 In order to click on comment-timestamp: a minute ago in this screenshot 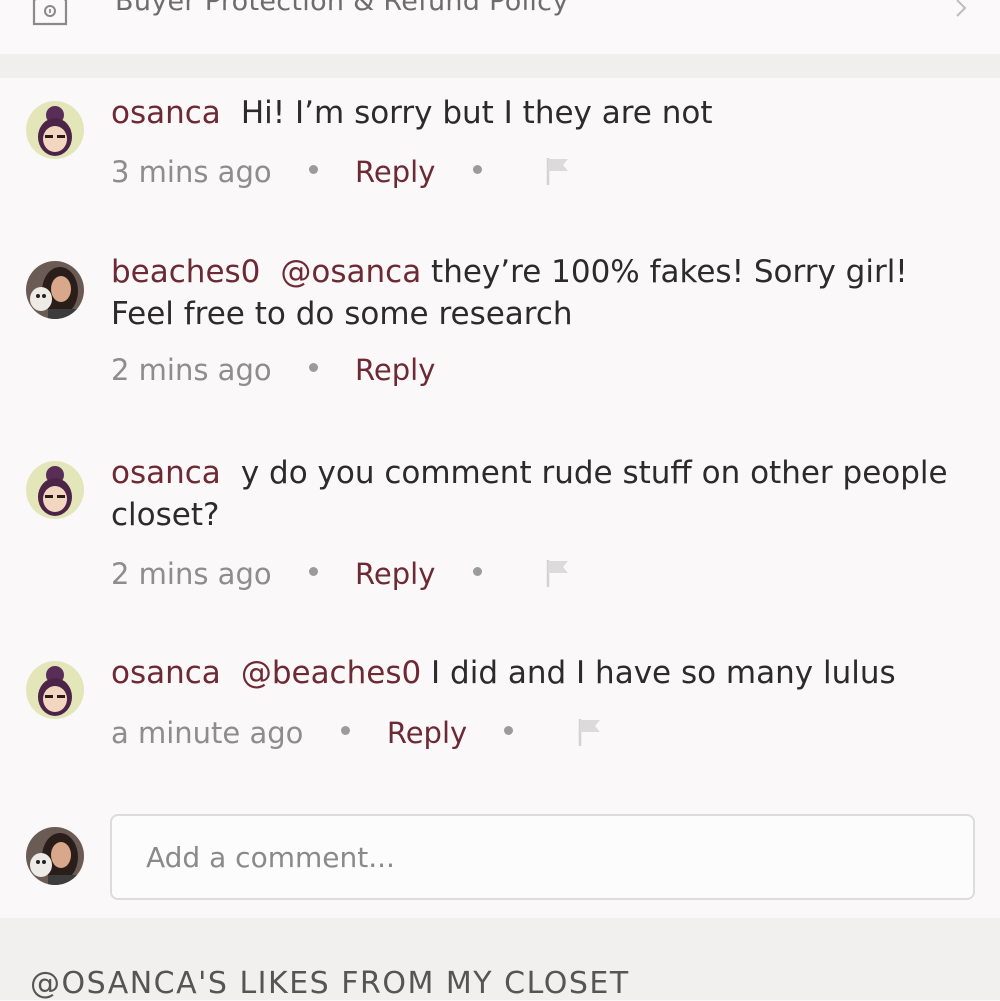, I will do `click(207, 733)`.